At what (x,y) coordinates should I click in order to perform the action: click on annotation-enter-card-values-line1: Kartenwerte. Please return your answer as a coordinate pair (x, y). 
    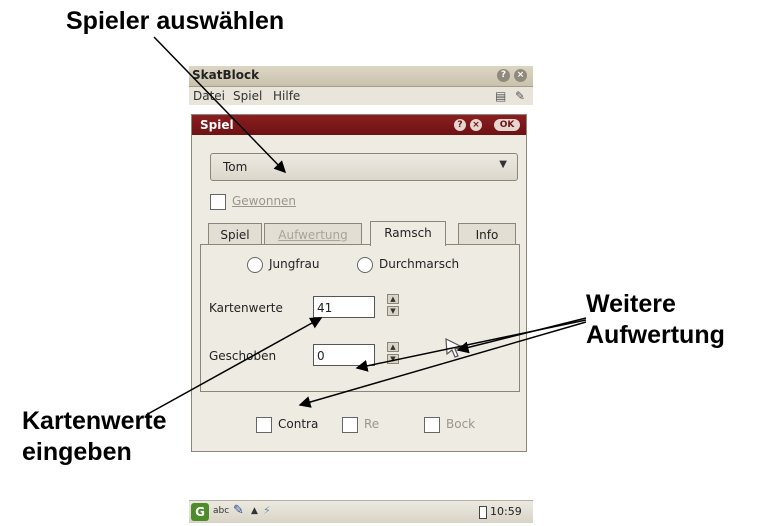
    Looking at the image, I should click on (94, 421).